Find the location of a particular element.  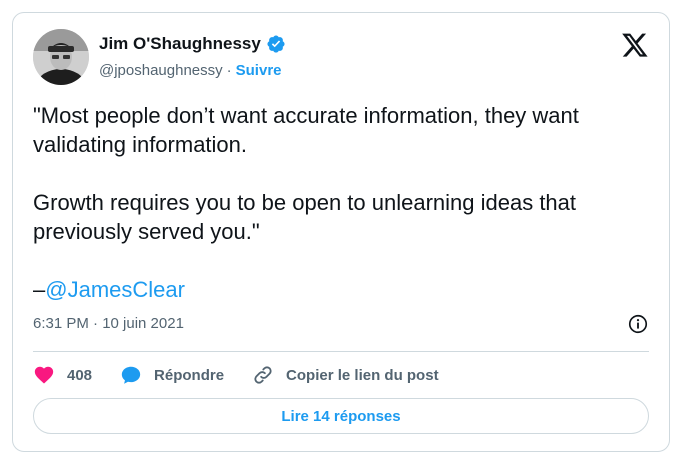

divider is located at coordinates (341, 351).